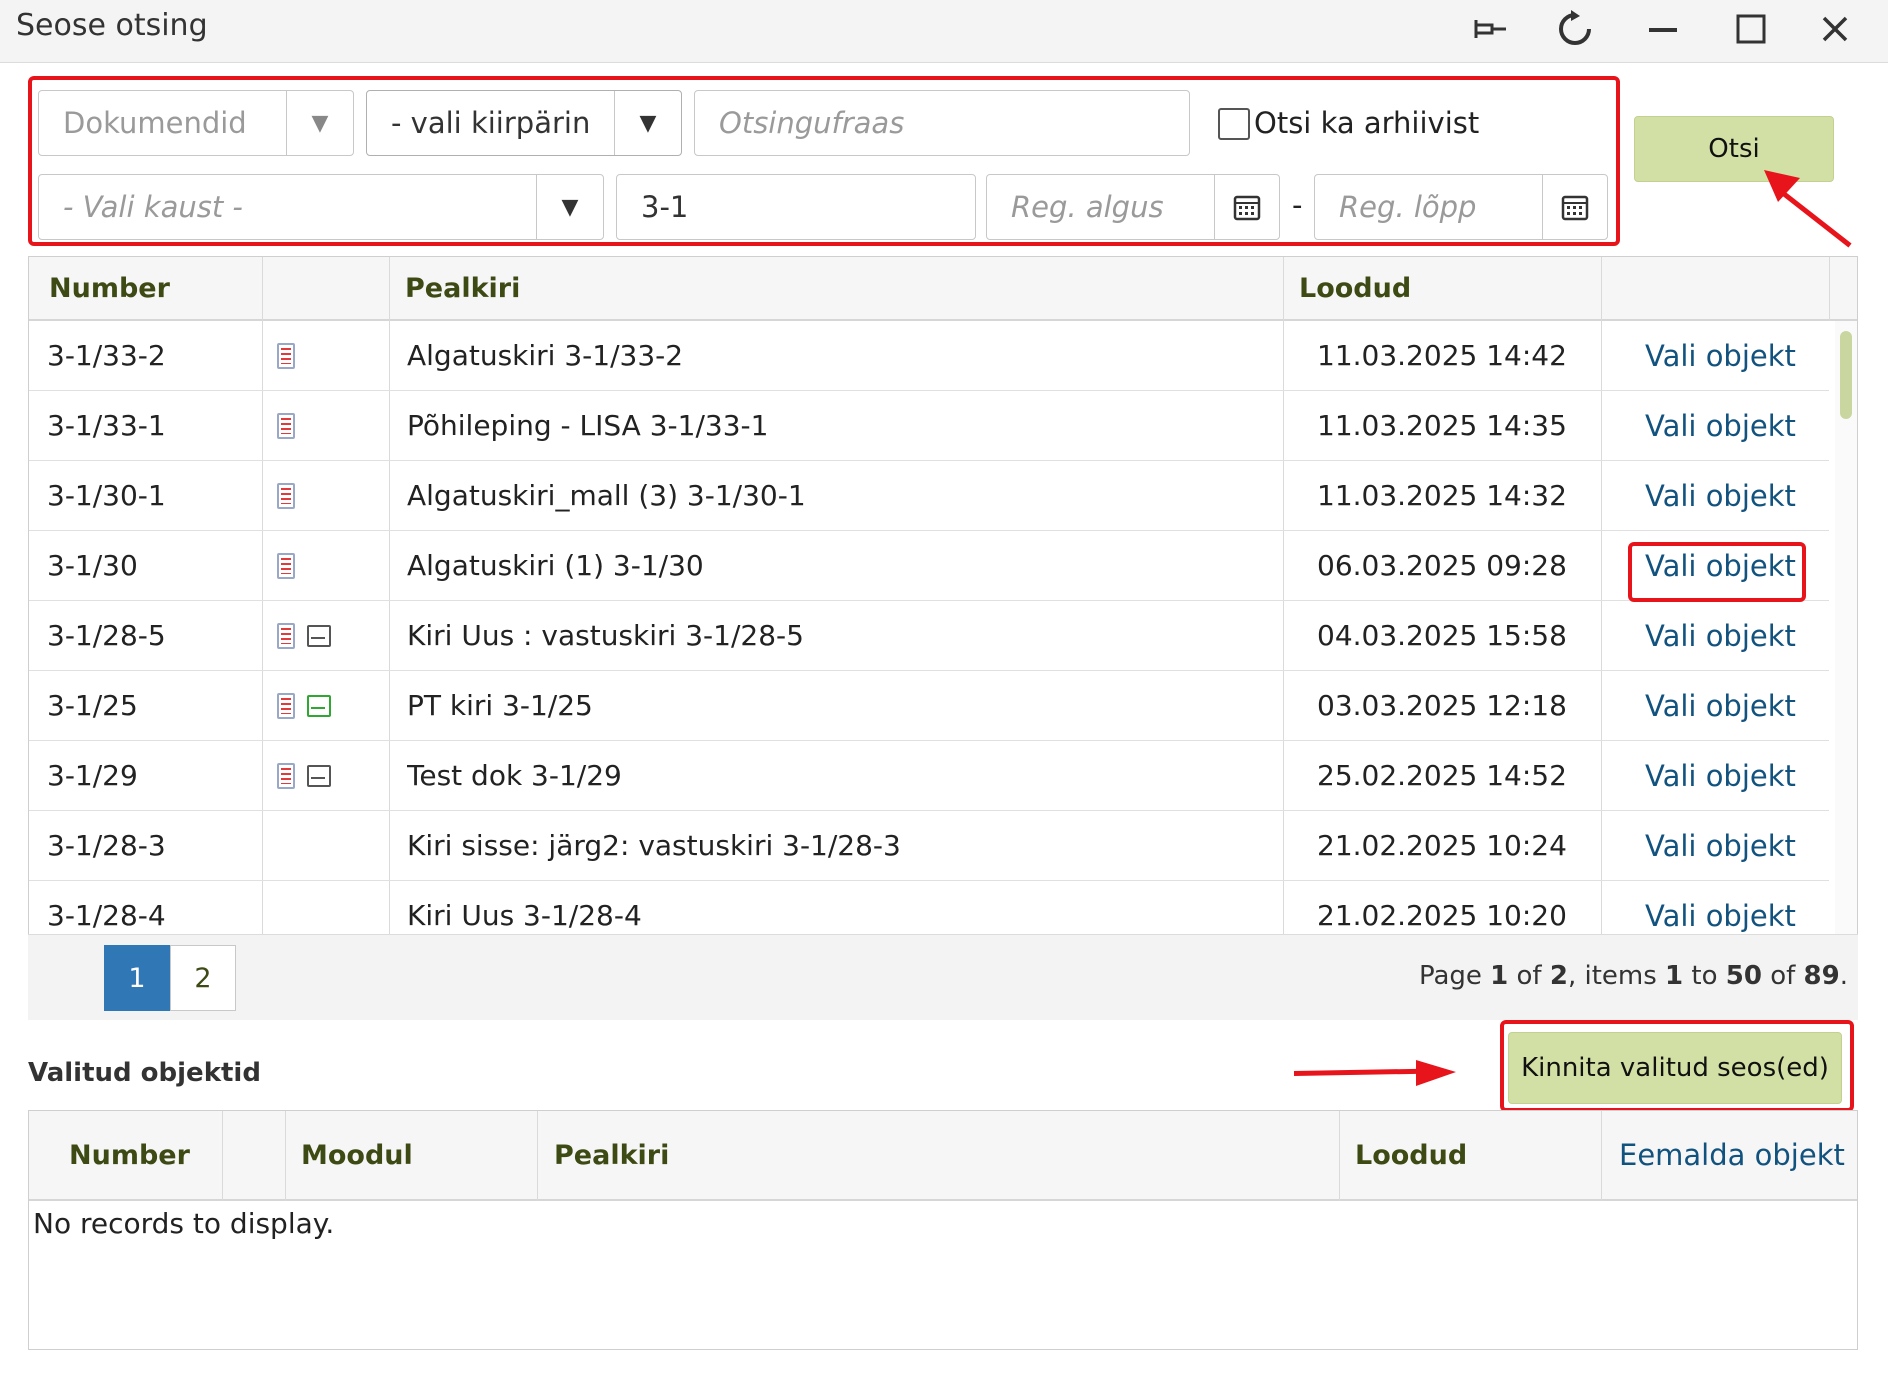  I want to click on row-title: Kiri Uus 3-1/28-4, so click(524, 915).